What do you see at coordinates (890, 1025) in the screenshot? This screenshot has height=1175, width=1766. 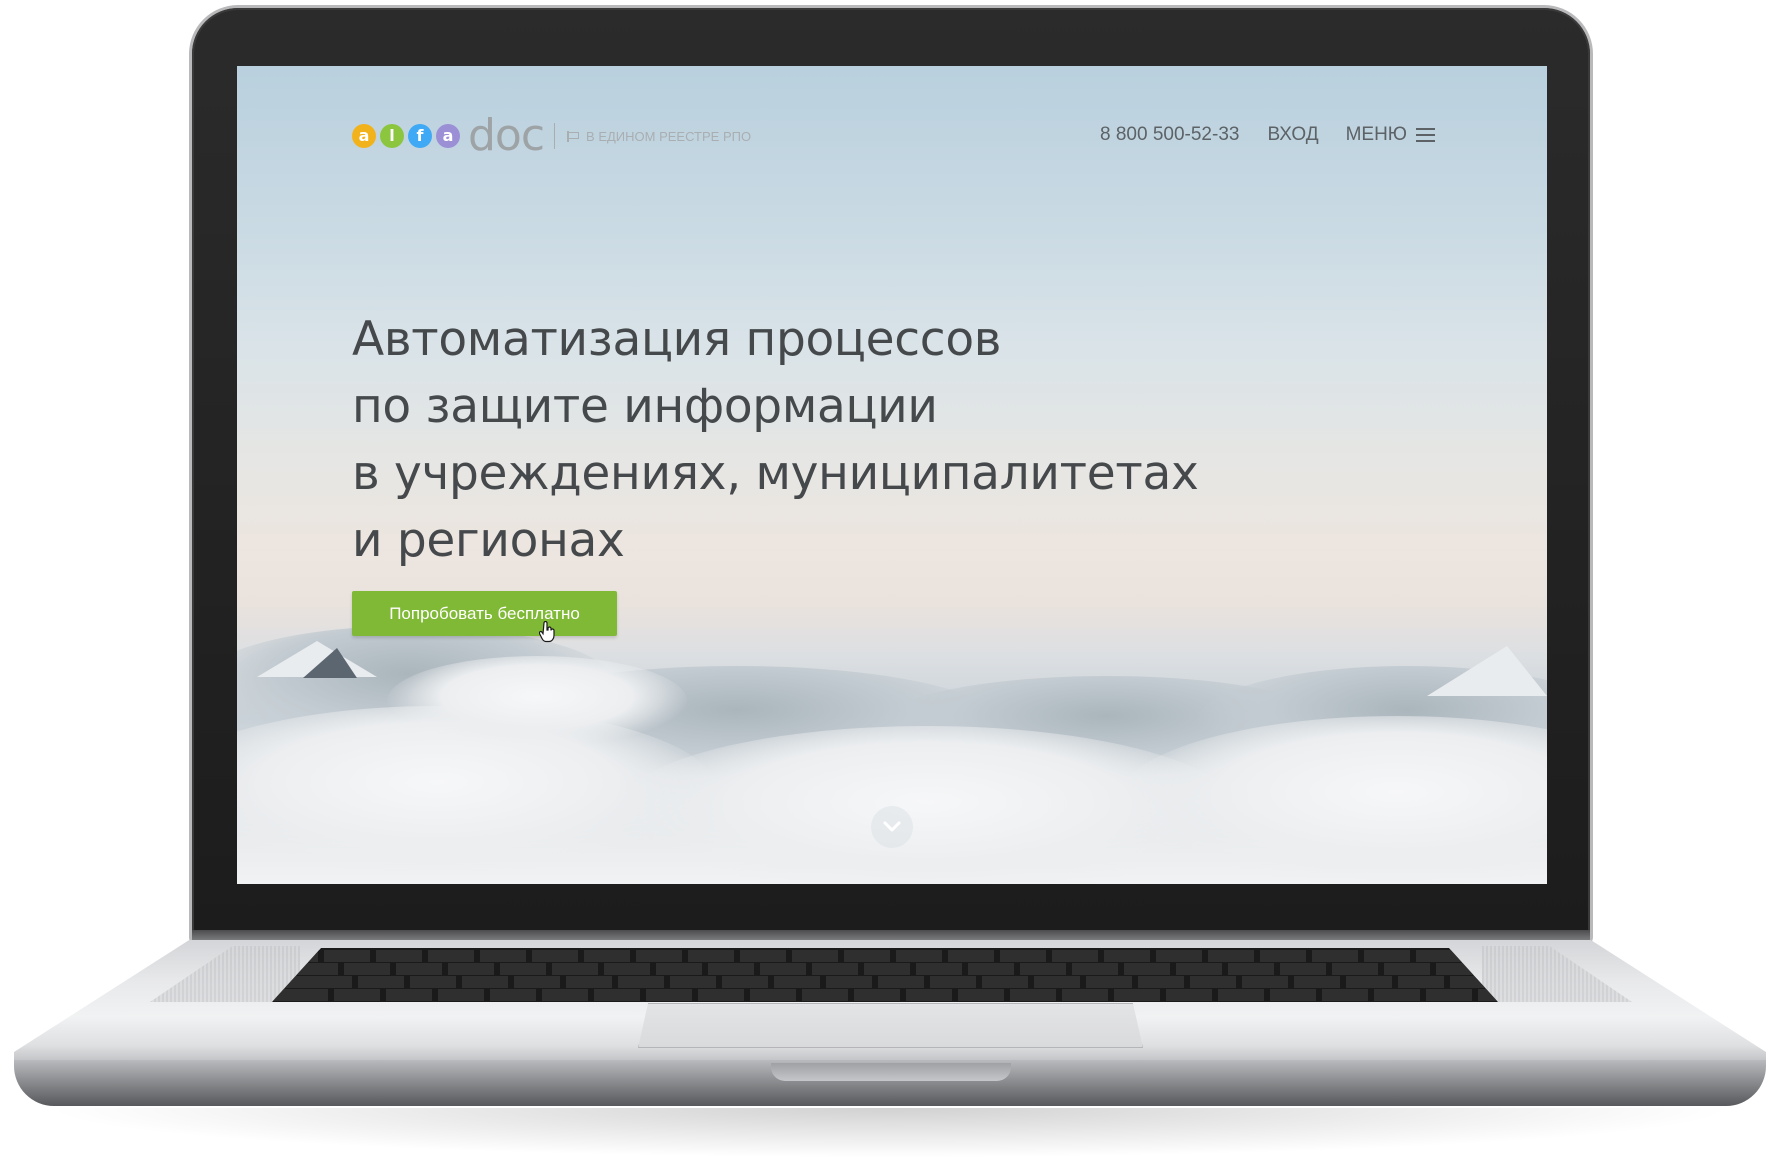 I see `laptop-trackpad` at bounding box center [890, 1025].